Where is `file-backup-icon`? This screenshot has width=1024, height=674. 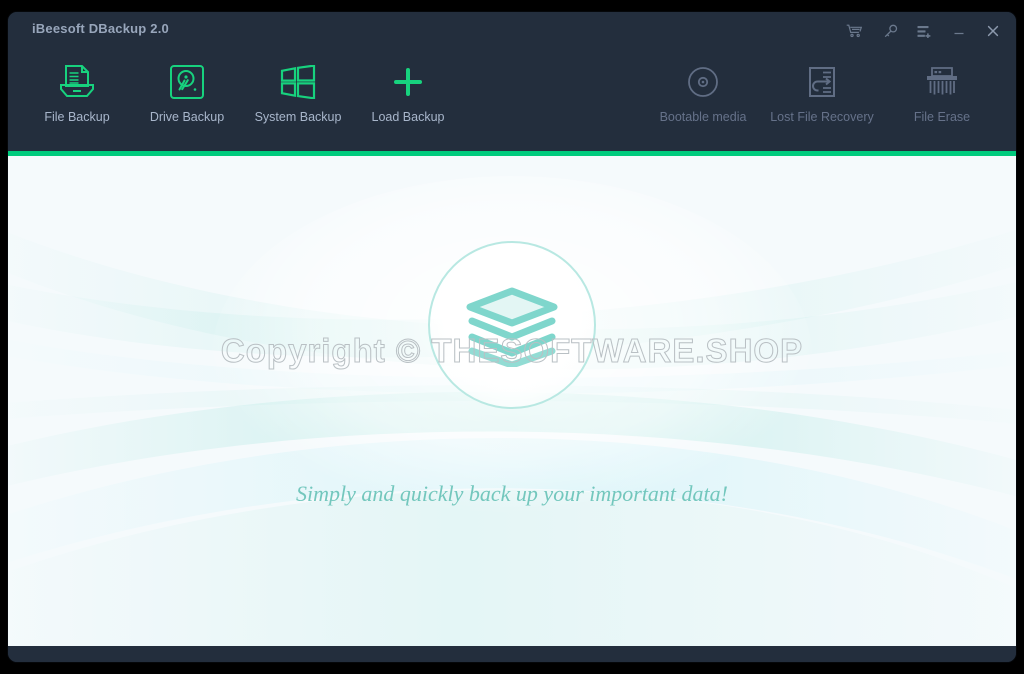
file-backup-icon is located at coordinates (77, 82).